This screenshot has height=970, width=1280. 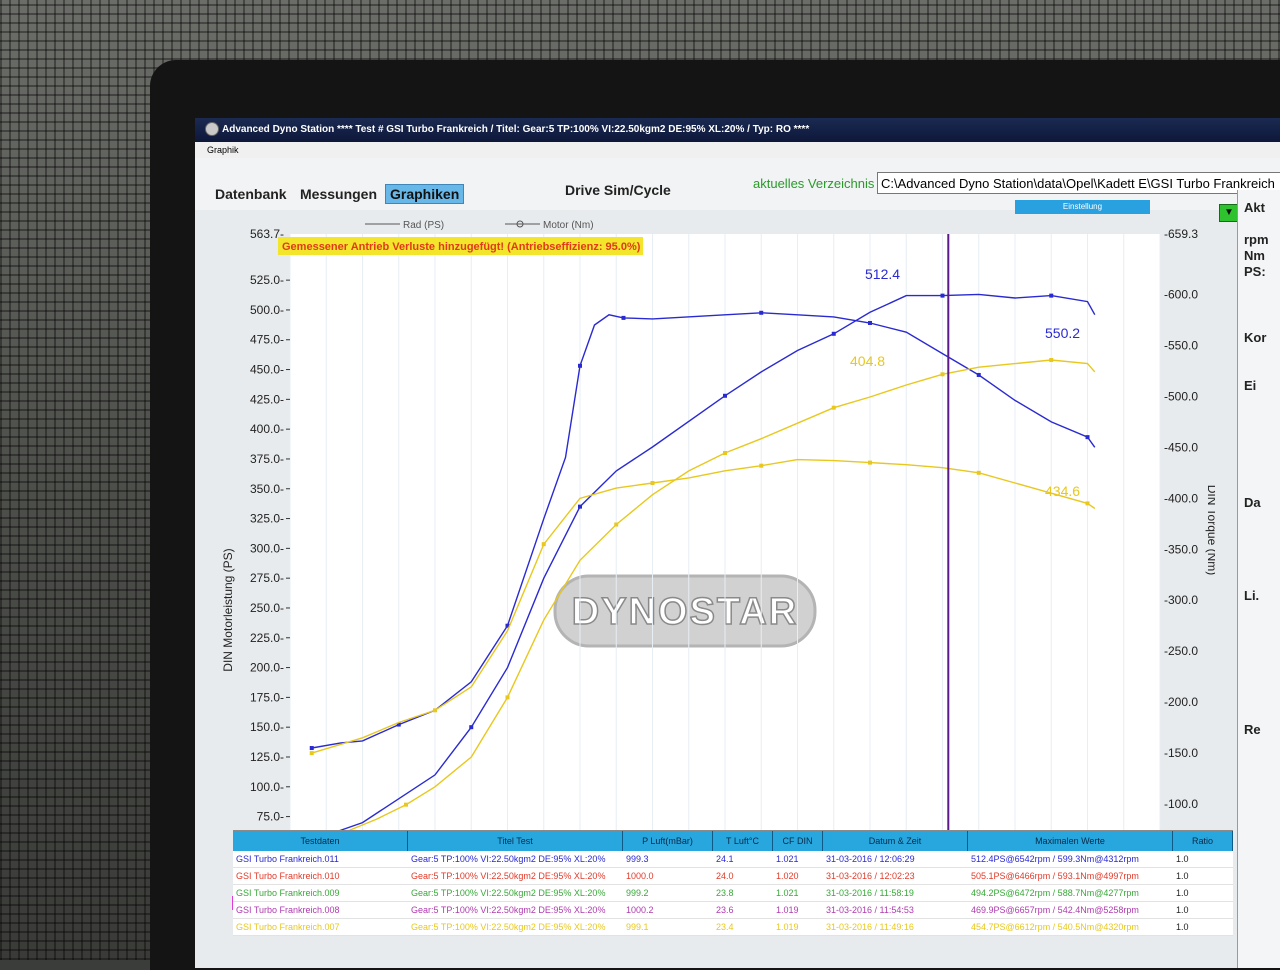 I want to click on dynostar-watermark: DYNOSTAR, so click(x=685, y=612).